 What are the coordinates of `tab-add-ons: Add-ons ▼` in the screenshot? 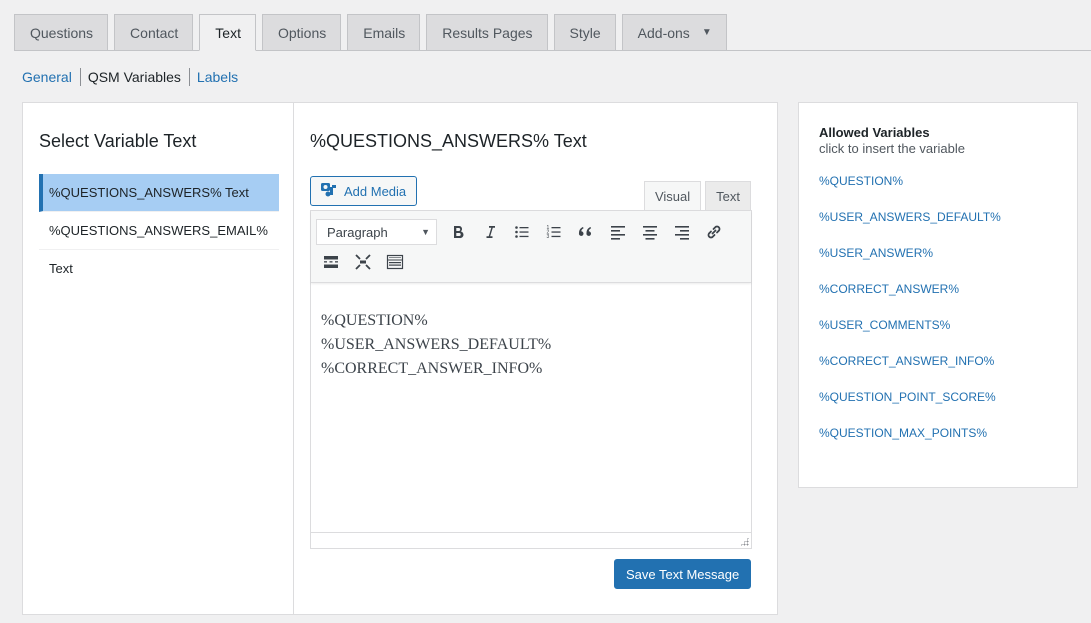 It's located at (674, 32).